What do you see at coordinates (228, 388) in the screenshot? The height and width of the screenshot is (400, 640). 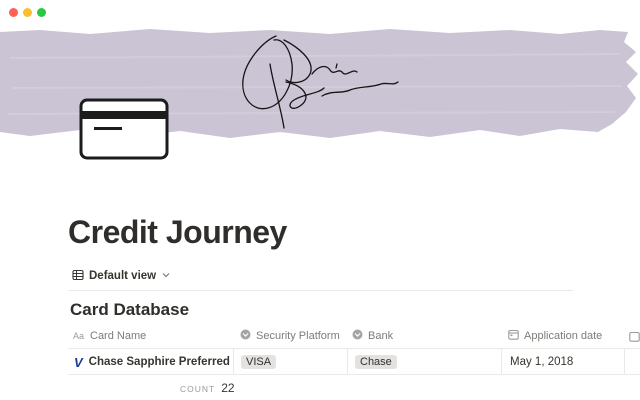 I see `count-value: 22` at bounding box center [228, 388].